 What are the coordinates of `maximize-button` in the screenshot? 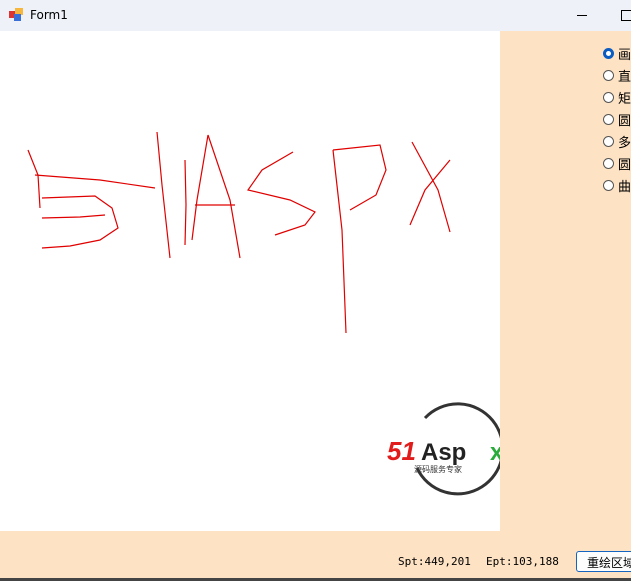 It's located at (626, 15).